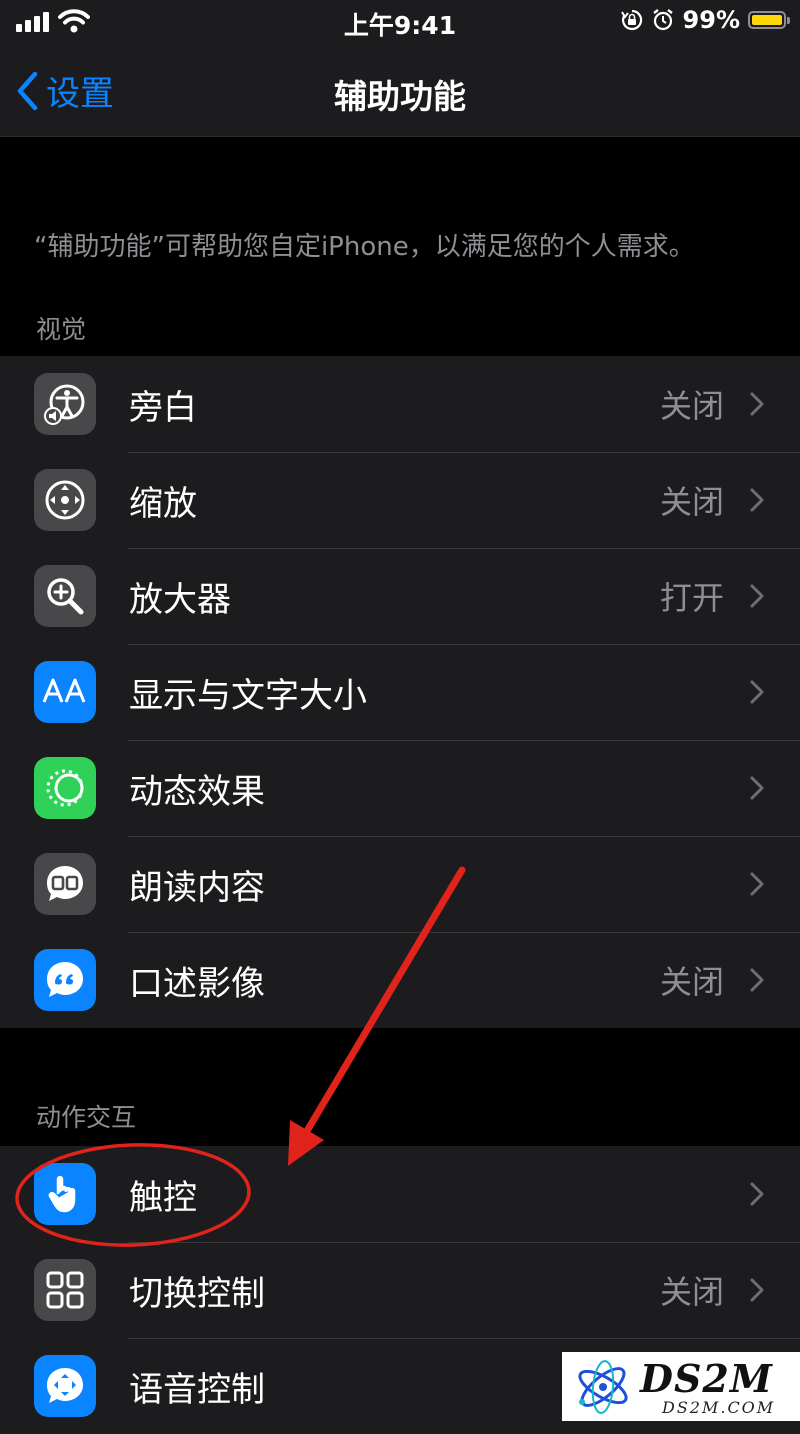  Describe the element at coordinates (197, 1389) in the screenshot. I see `row-label: 语音控制` at that location.